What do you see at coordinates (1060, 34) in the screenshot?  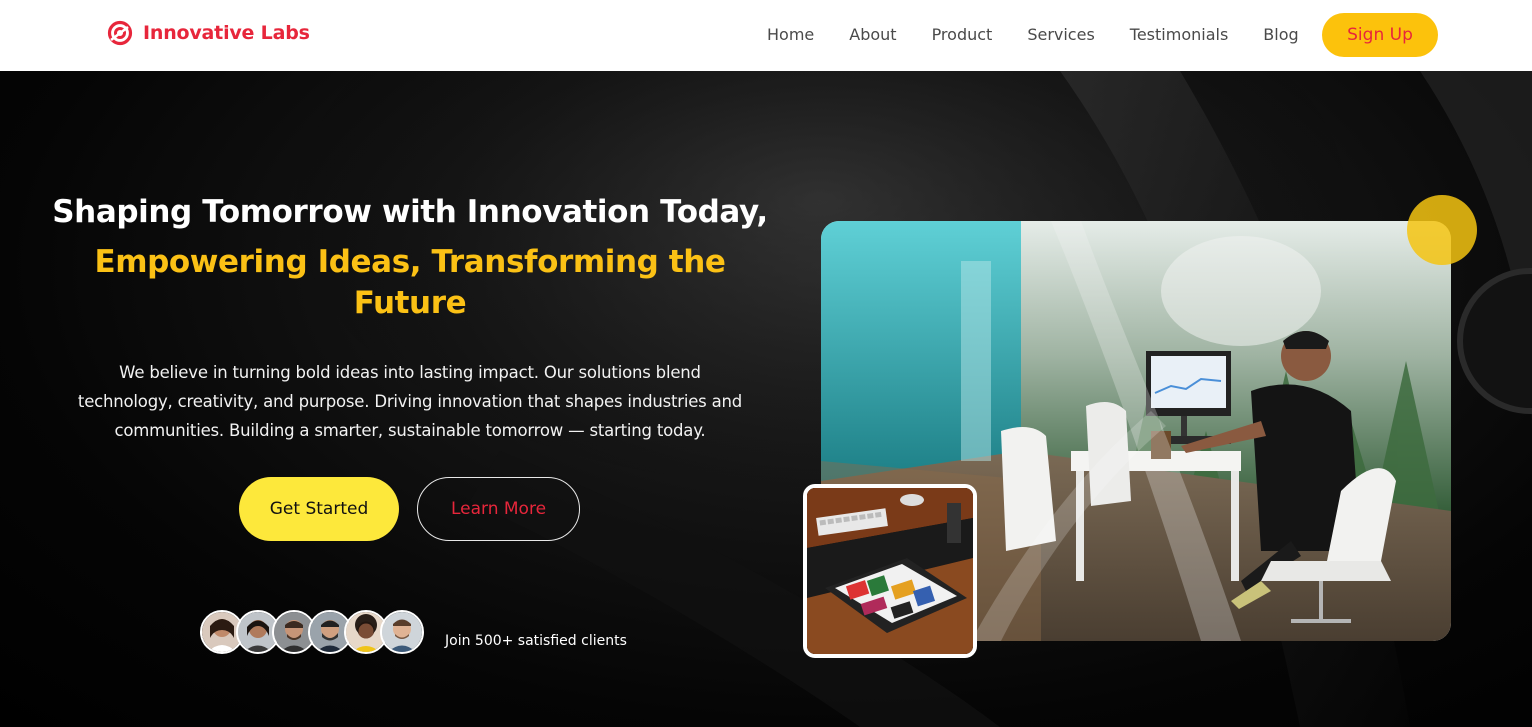 I see `nav-link-services: Services` at bounding box center [1060, 34].